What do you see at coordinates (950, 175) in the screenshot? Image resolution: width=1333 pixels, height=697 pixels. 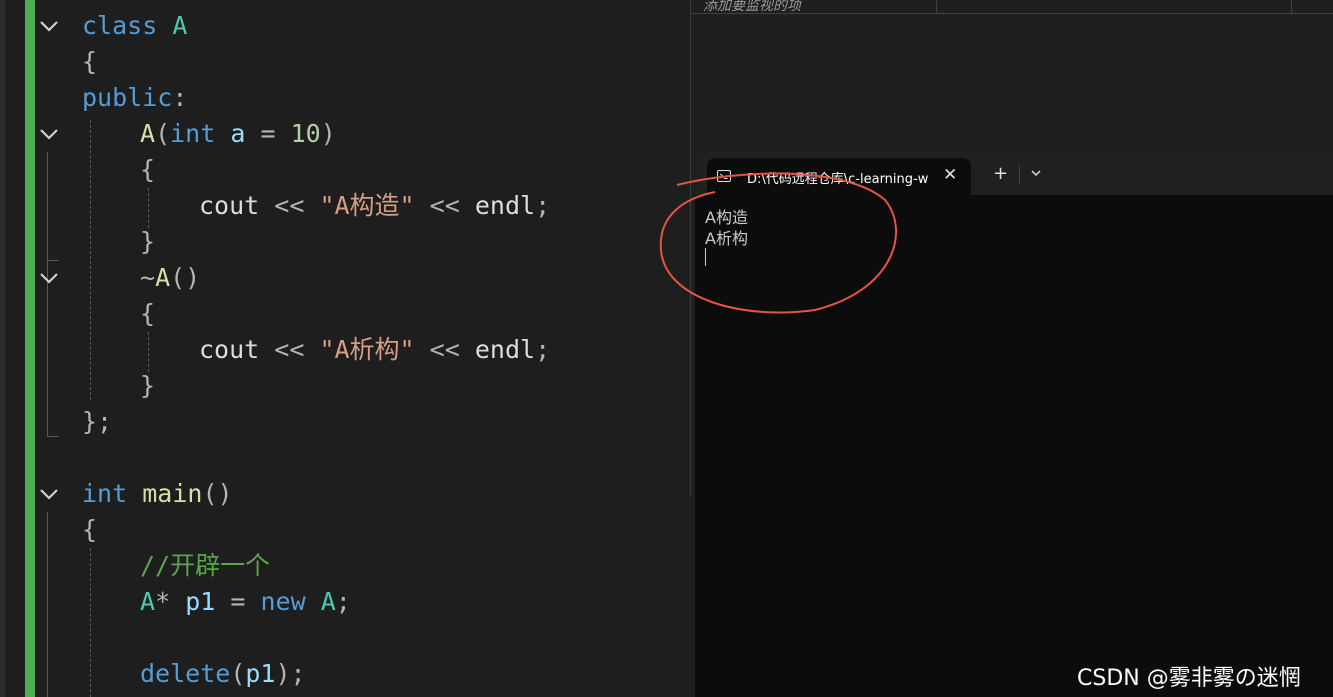 I see `close-icon: ✕` at bounding box center [950, 175].